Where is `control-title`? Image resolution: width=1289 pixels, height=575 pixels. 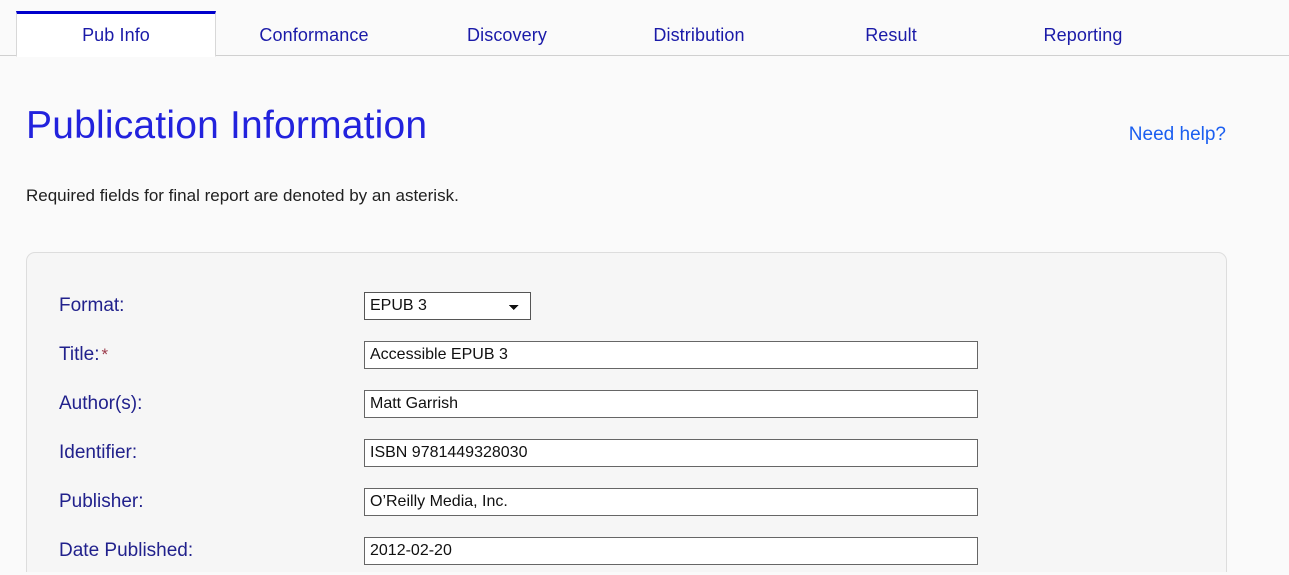 control-title is located at coordinates (795, 354).